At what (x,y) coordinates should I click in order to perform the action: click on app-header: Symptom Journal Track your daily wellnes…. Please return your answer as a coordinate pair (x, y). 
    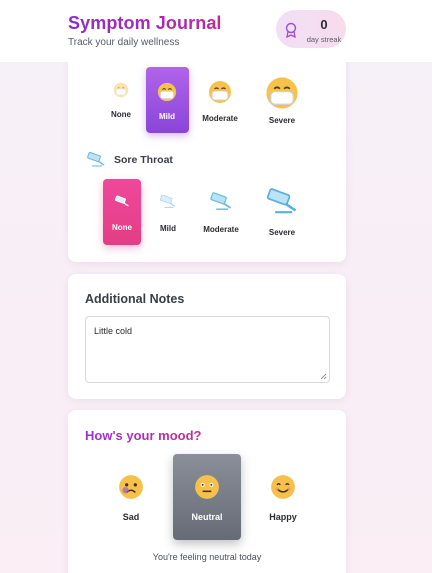
    Looking at the image, I should click on (216, 31).